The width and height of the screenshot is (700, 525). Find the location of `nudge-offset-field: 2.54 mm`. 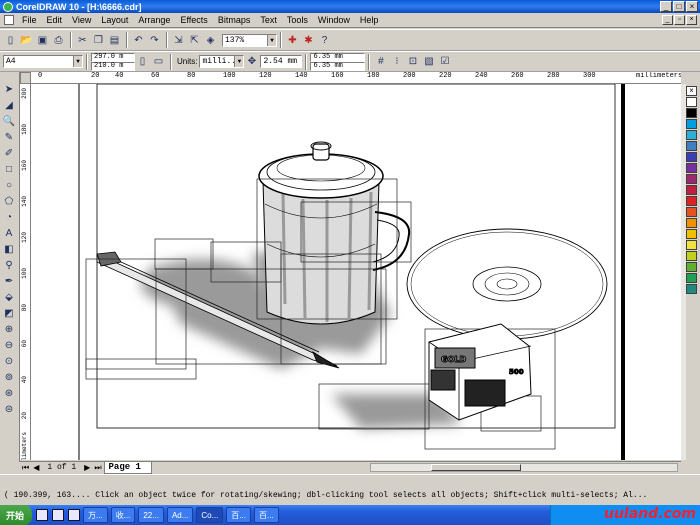

nudge-offset-field: 2.54 mm is located at coordinates (281, 61).